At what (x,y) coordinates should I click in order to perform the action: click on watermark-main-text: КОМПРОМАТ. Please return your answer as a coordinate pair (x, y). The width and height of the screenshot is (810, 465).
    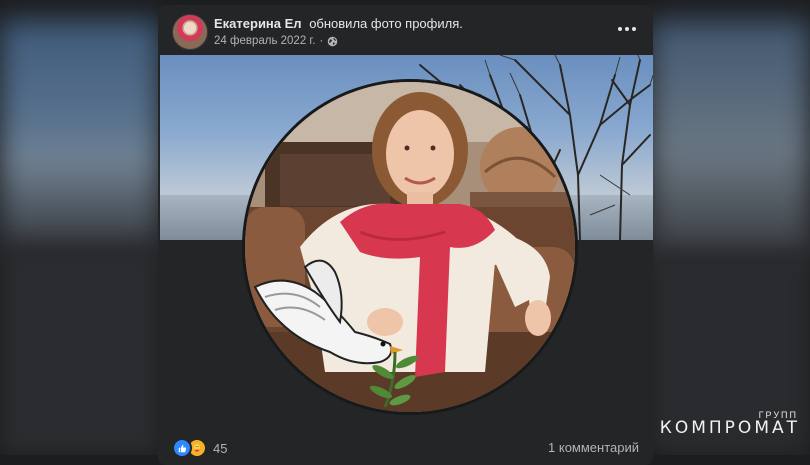
    Looking at the image, I should click on (729, 428).